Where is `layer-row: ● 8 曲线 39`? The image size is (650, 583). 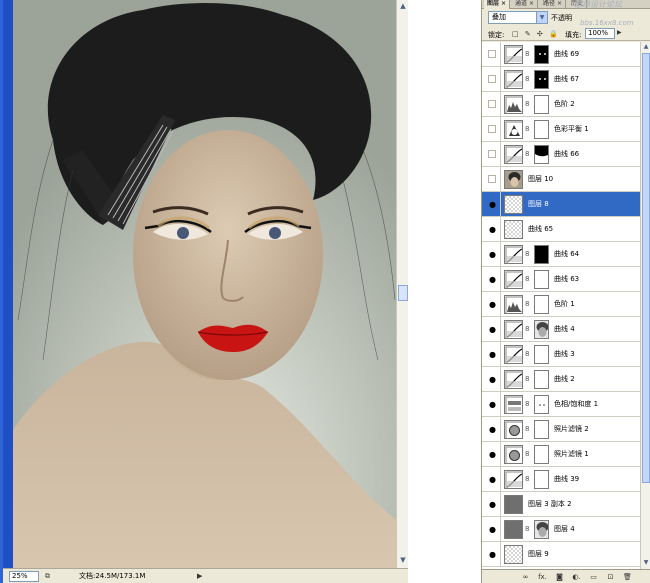
layer-row: ● 8 曲线 39 is located at coordinates (561, 479).